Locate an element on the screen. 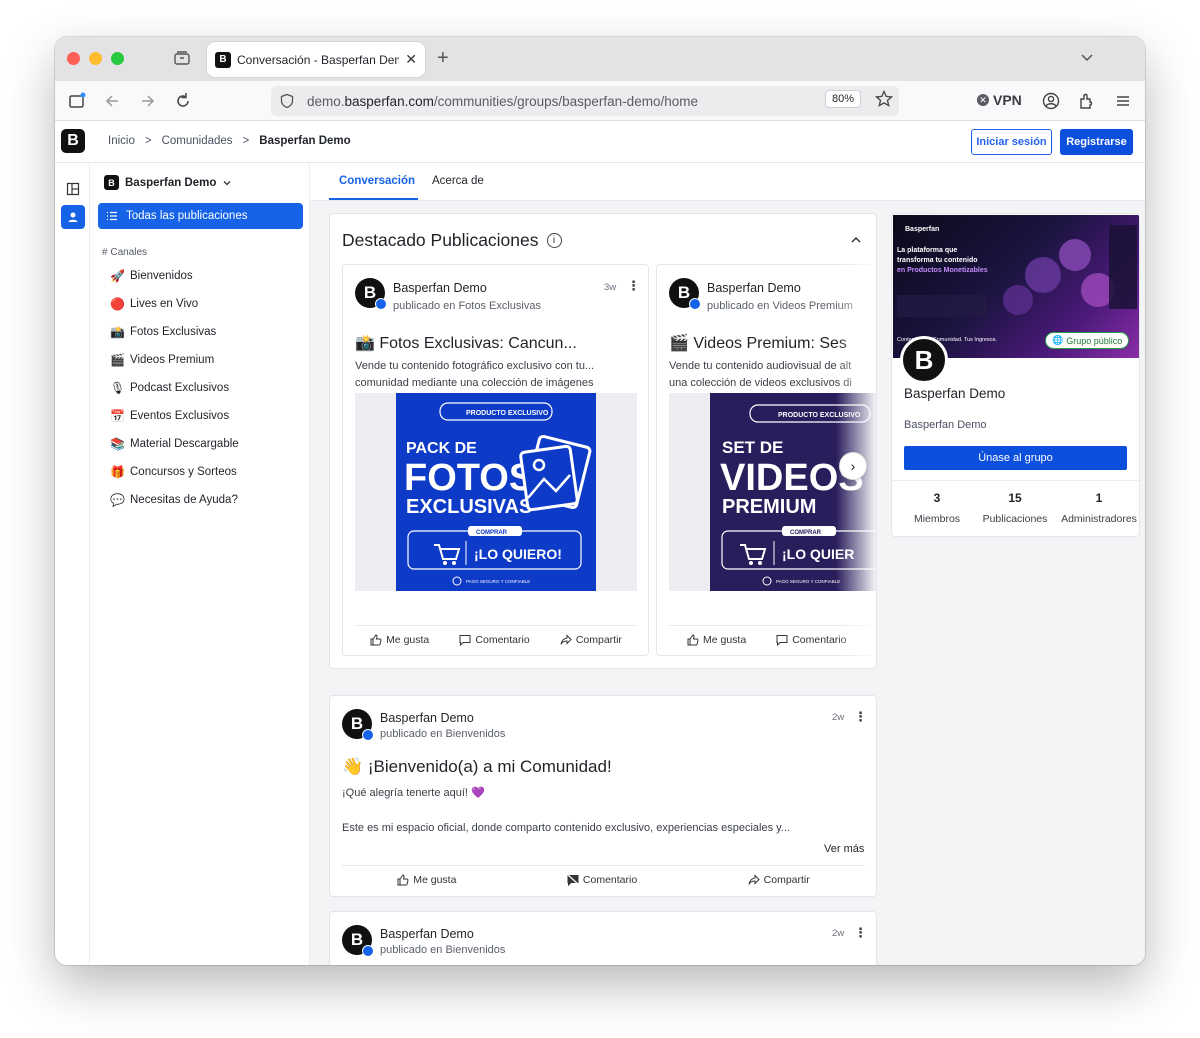 Image resolution: width=1200 pixels, height=1038 pixels. forward-icon is located at coordinates (147, 101).